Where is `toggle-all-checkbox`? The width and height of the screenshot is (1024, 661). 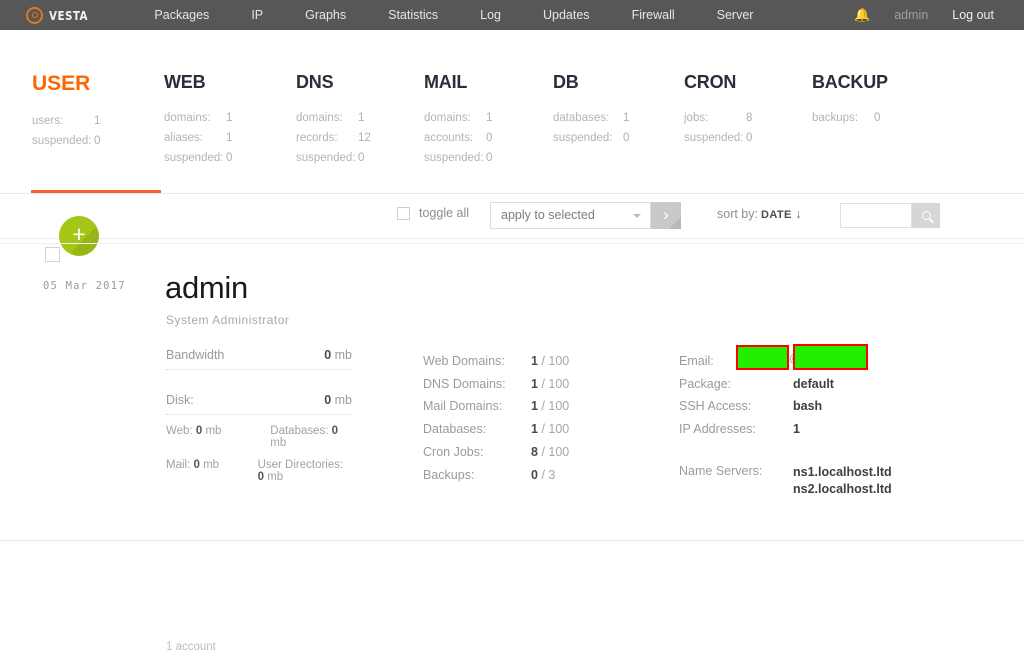
toggle-all-checkbox is located at coordinates (403, 213).